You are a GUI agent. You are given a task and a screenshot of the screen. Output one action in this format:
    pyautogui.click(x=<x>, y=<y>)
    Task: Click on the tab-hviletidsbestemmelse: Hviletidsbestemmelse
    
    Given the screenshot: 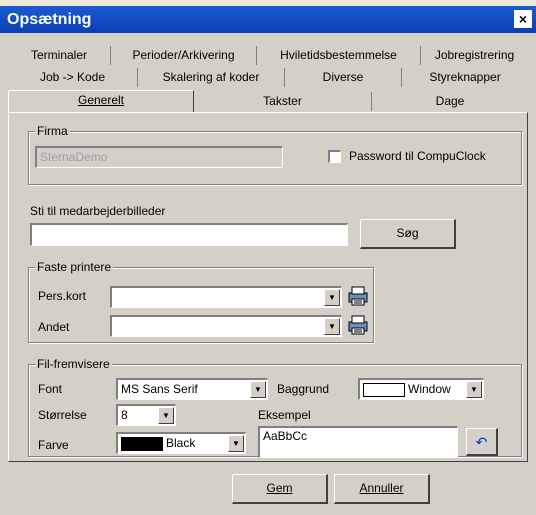 What is the action you would take?
    pyautogui.click(x=339, y=55)
    